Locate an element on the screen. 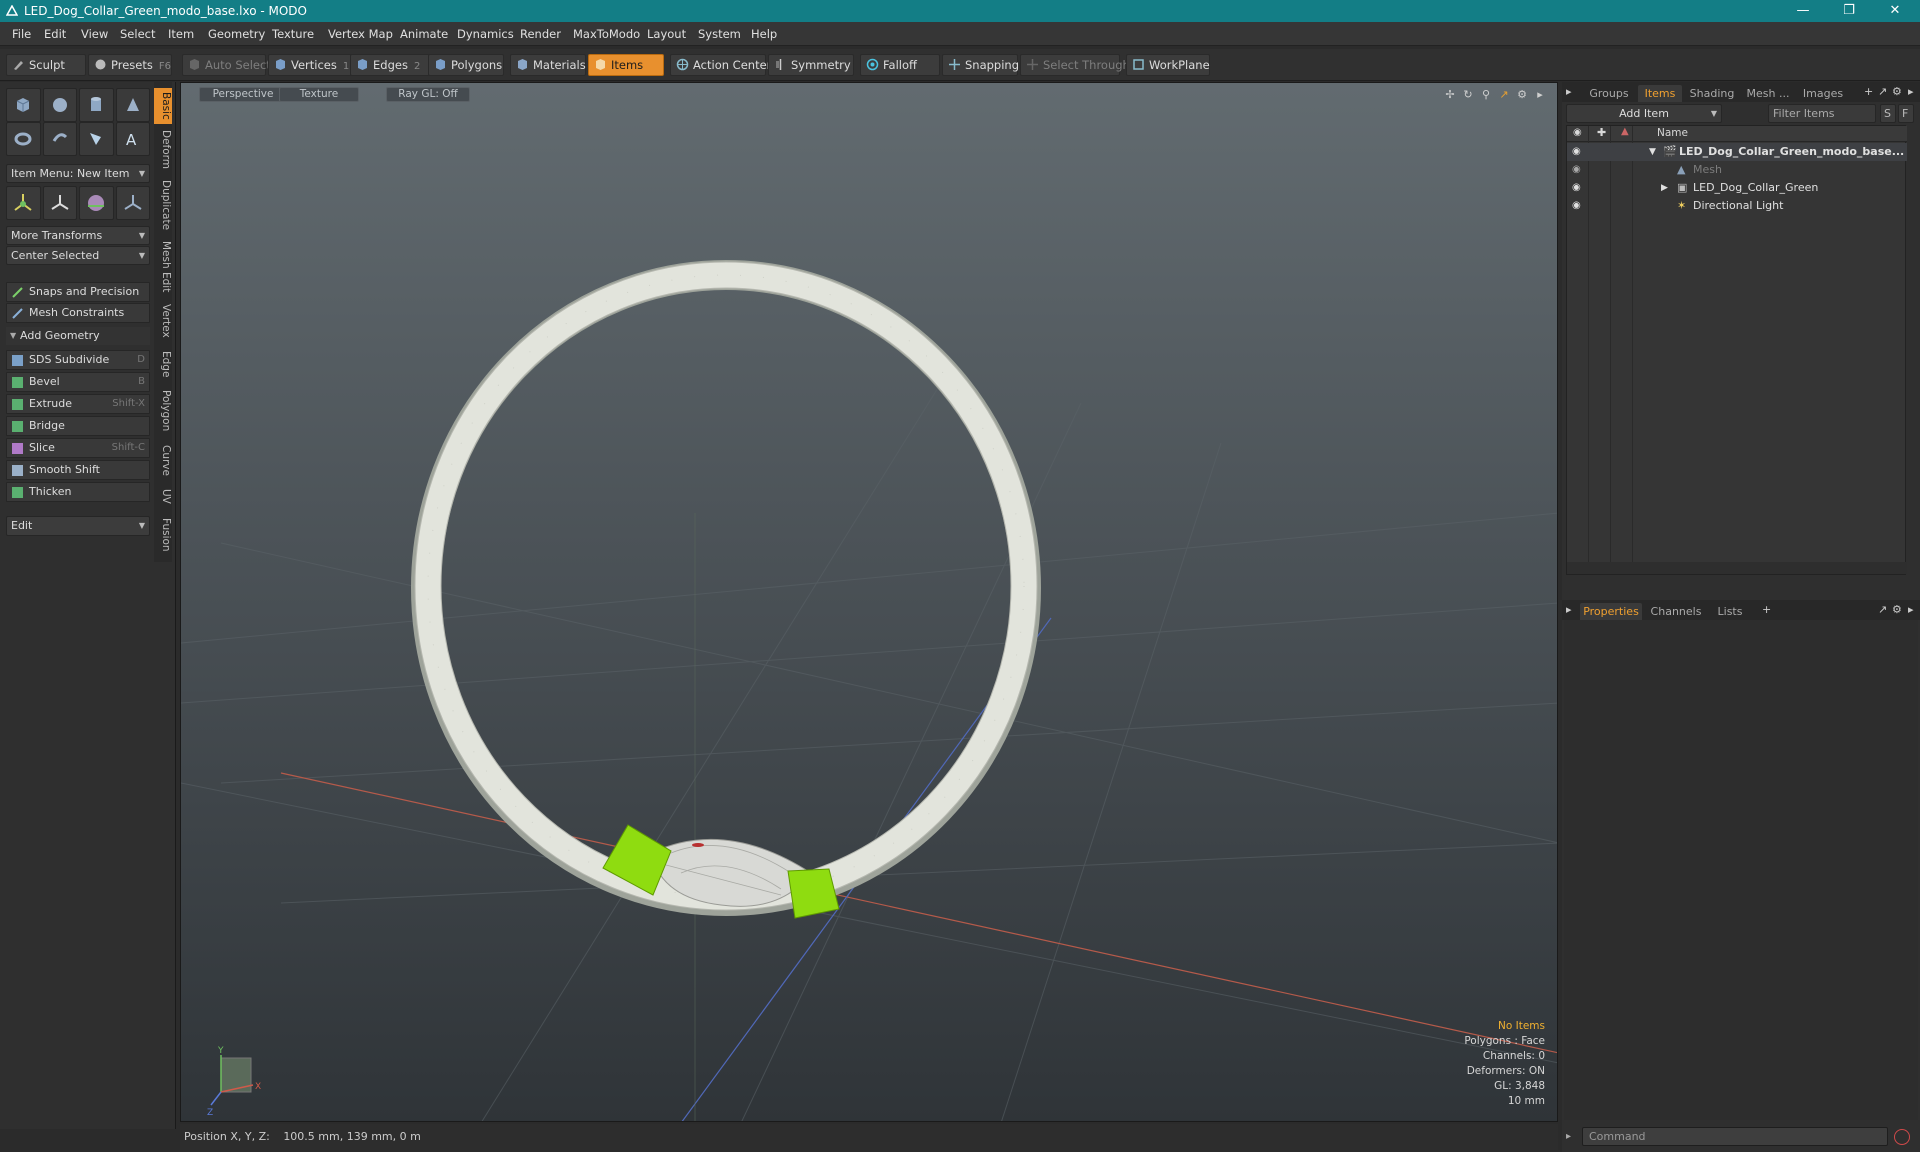 This screenshot has width=1920, height=1152. polygons-button: Polygons is located at coordinates (466, 65).